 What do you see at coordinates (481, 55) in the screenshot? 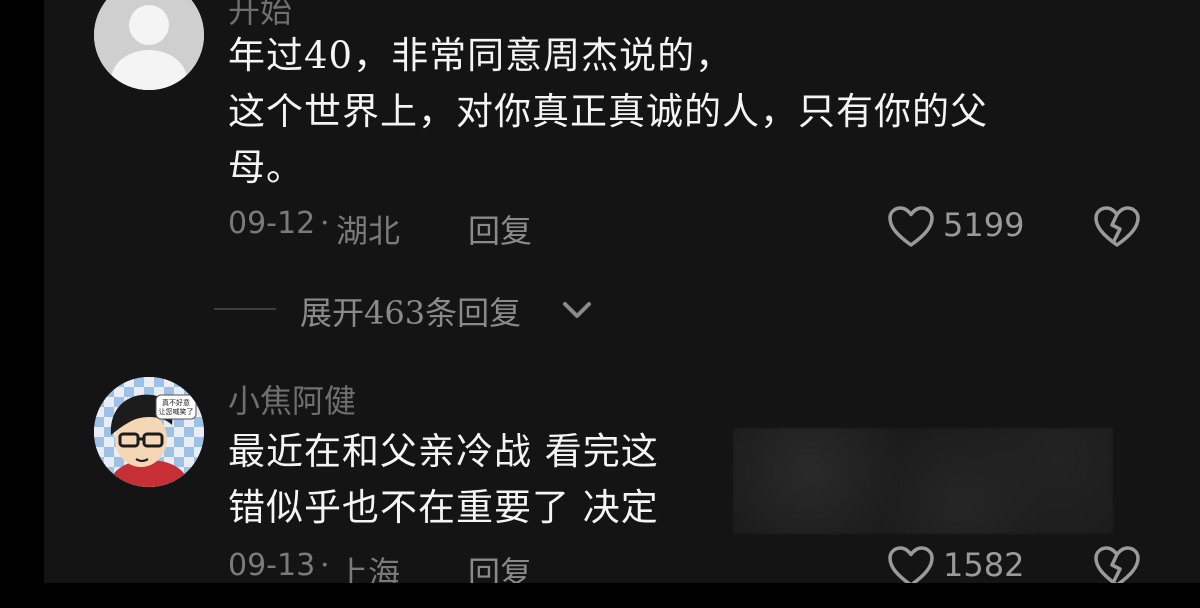
I see `comment-line: 年过40，非常同意周杰说的，` at bounding box center [481, 55].